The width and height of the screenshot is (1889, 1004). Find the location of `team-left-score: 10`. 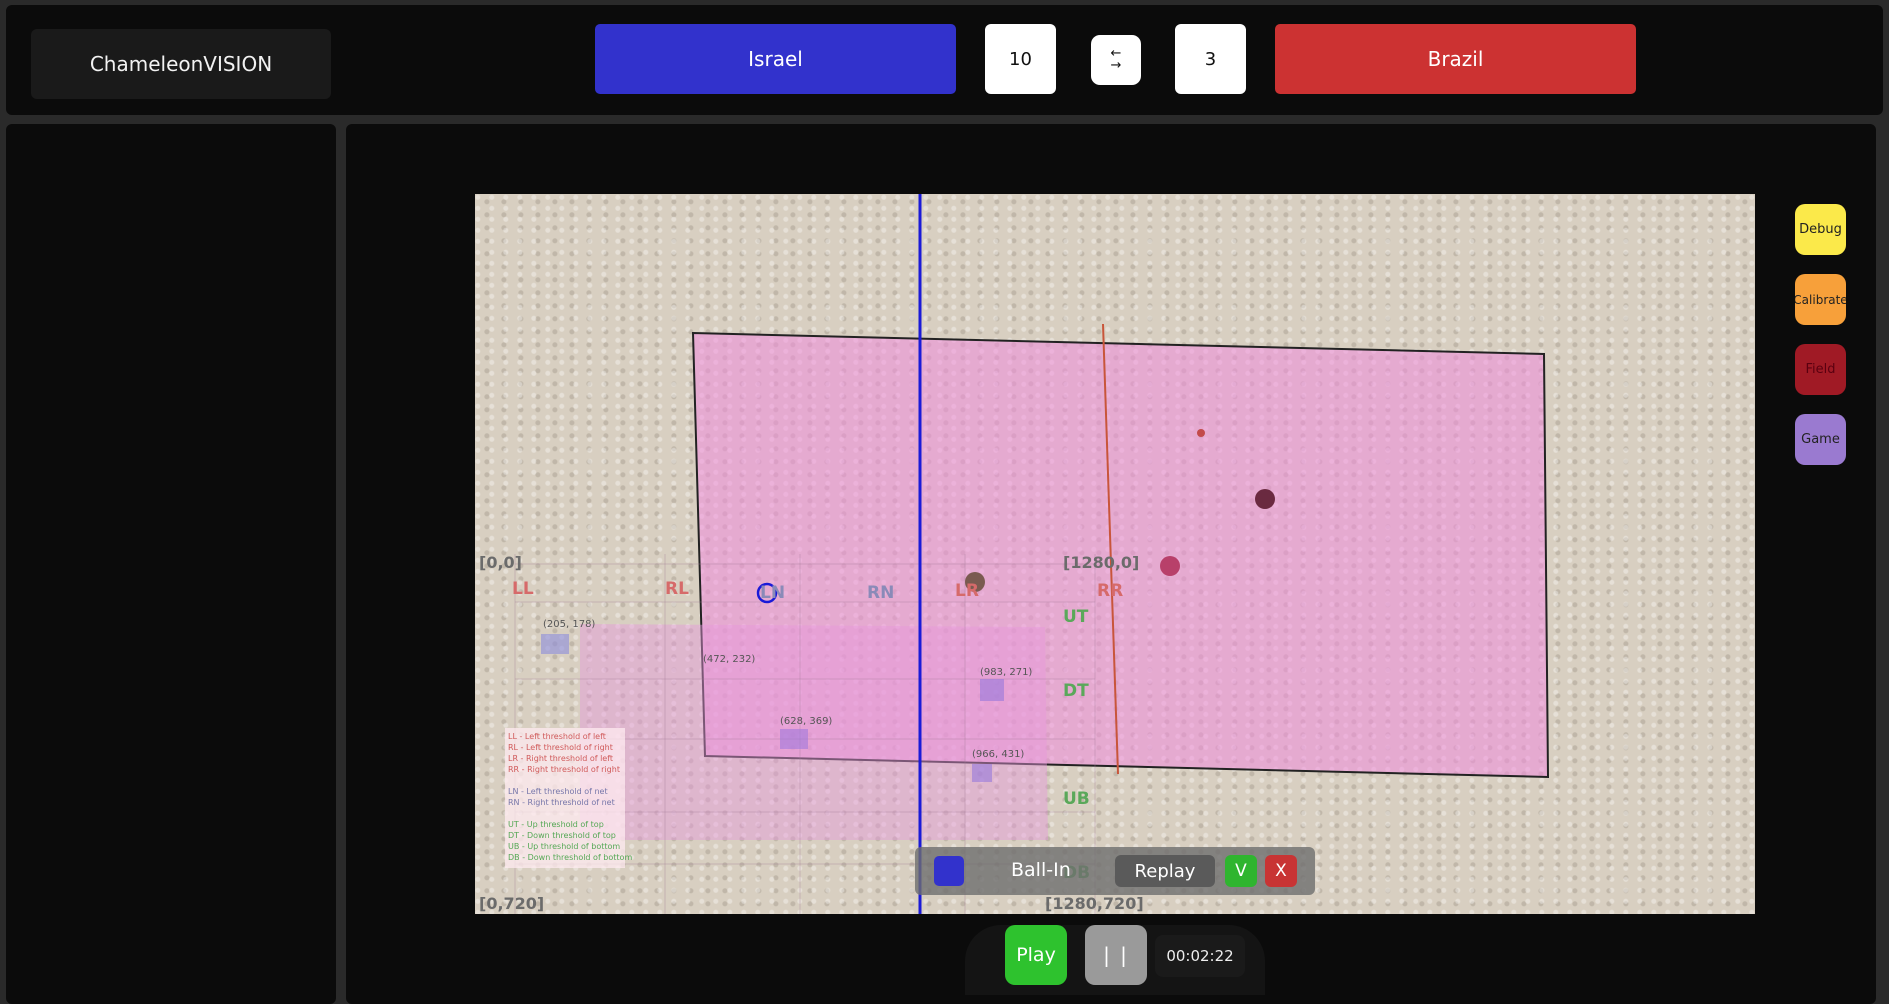

team-left-score: 10 is located at coordinates (1020, 59).